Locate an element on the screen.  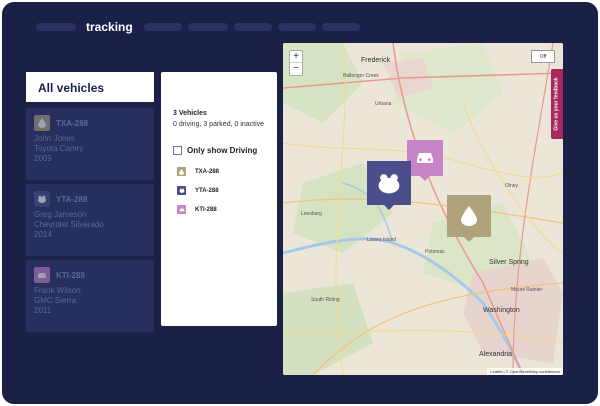
zoom-in-button: + is located at coordinates (296, 57).